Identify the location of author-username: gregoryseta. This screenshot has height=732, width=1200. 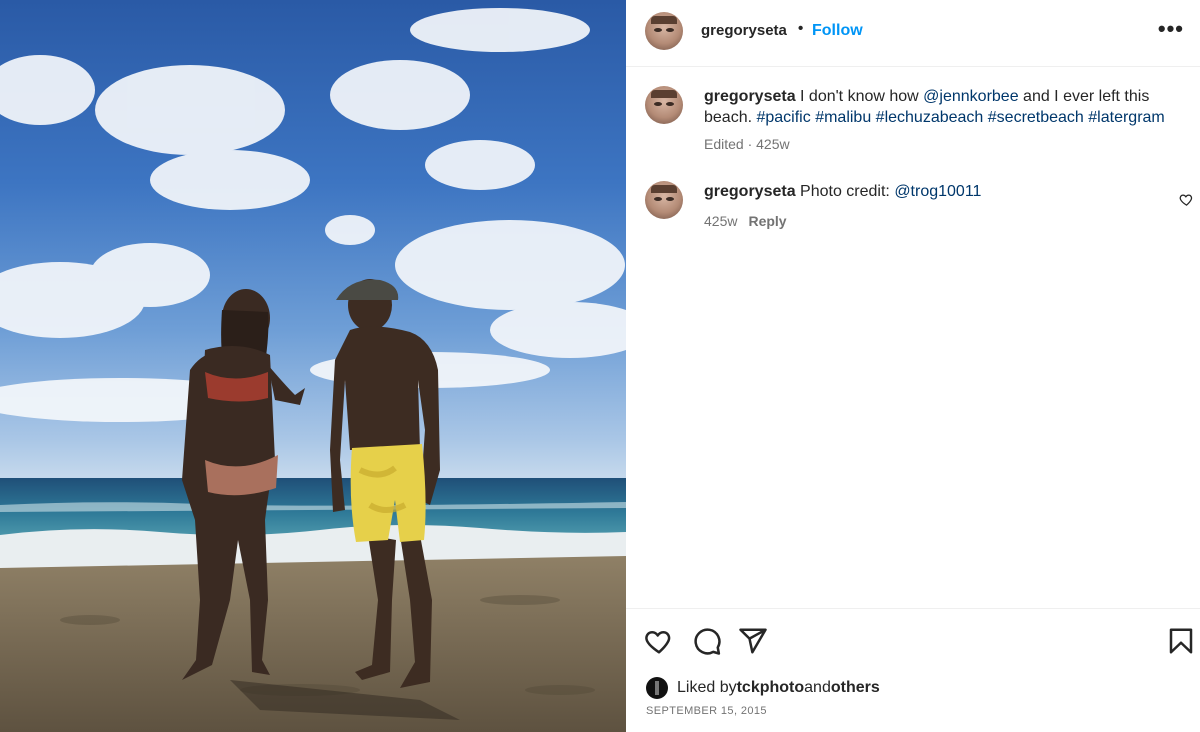
(744, 30).